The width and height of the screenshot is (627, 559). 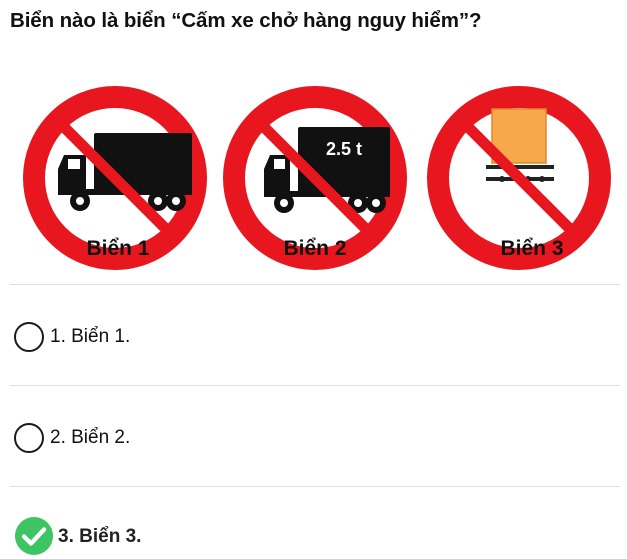 What do you see at coordinates (344, 149) in the screenshot?
I see `weight-plate-text: 2.5 t` at bounding box center [344, 149].